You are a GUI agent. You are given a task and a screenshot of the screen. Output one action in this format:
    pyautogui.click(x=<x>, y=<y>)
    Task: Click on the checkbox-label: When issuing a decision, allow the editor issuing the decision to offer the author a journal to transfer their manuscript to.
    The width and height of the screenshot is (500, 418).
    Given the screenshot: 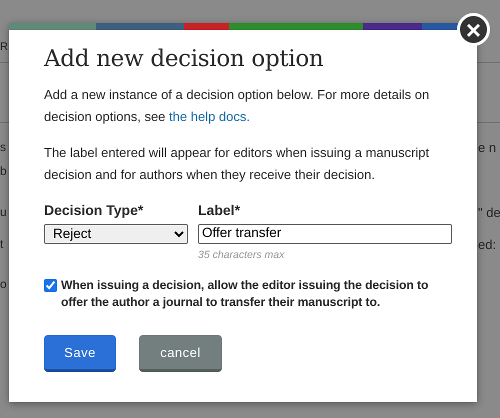 What is the action you would take?
    pyautogui.click(x=245, y=294)
    